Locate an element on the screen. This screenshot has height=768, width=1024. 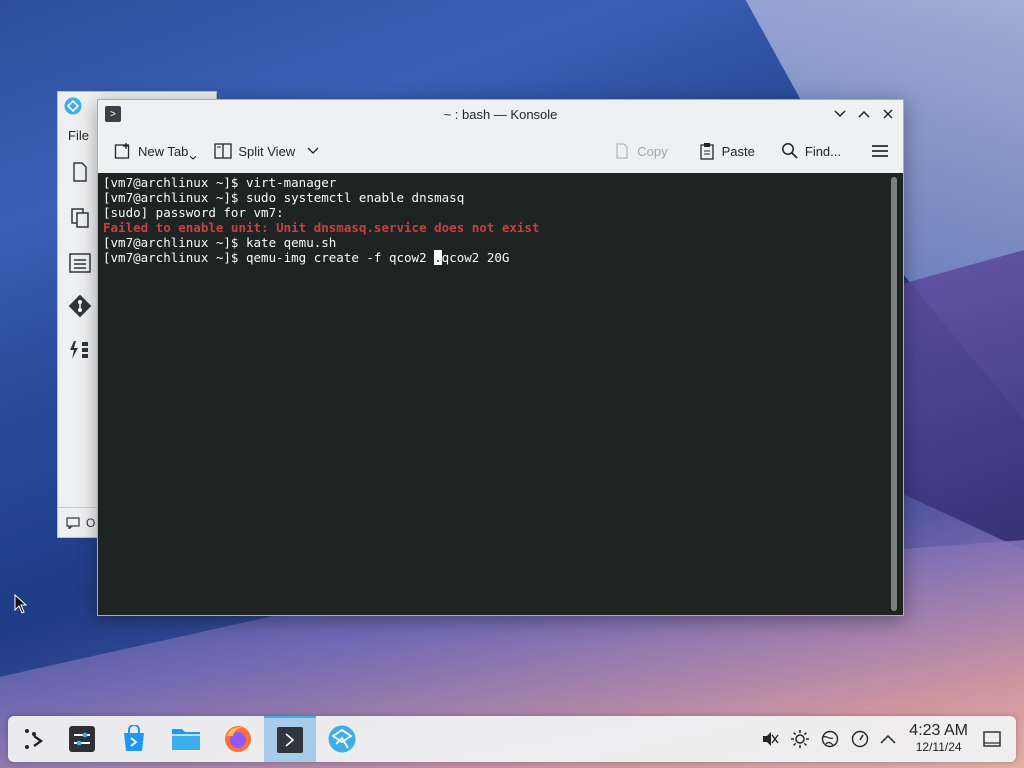
volume-muted-button is located at coordinates (770, 739).